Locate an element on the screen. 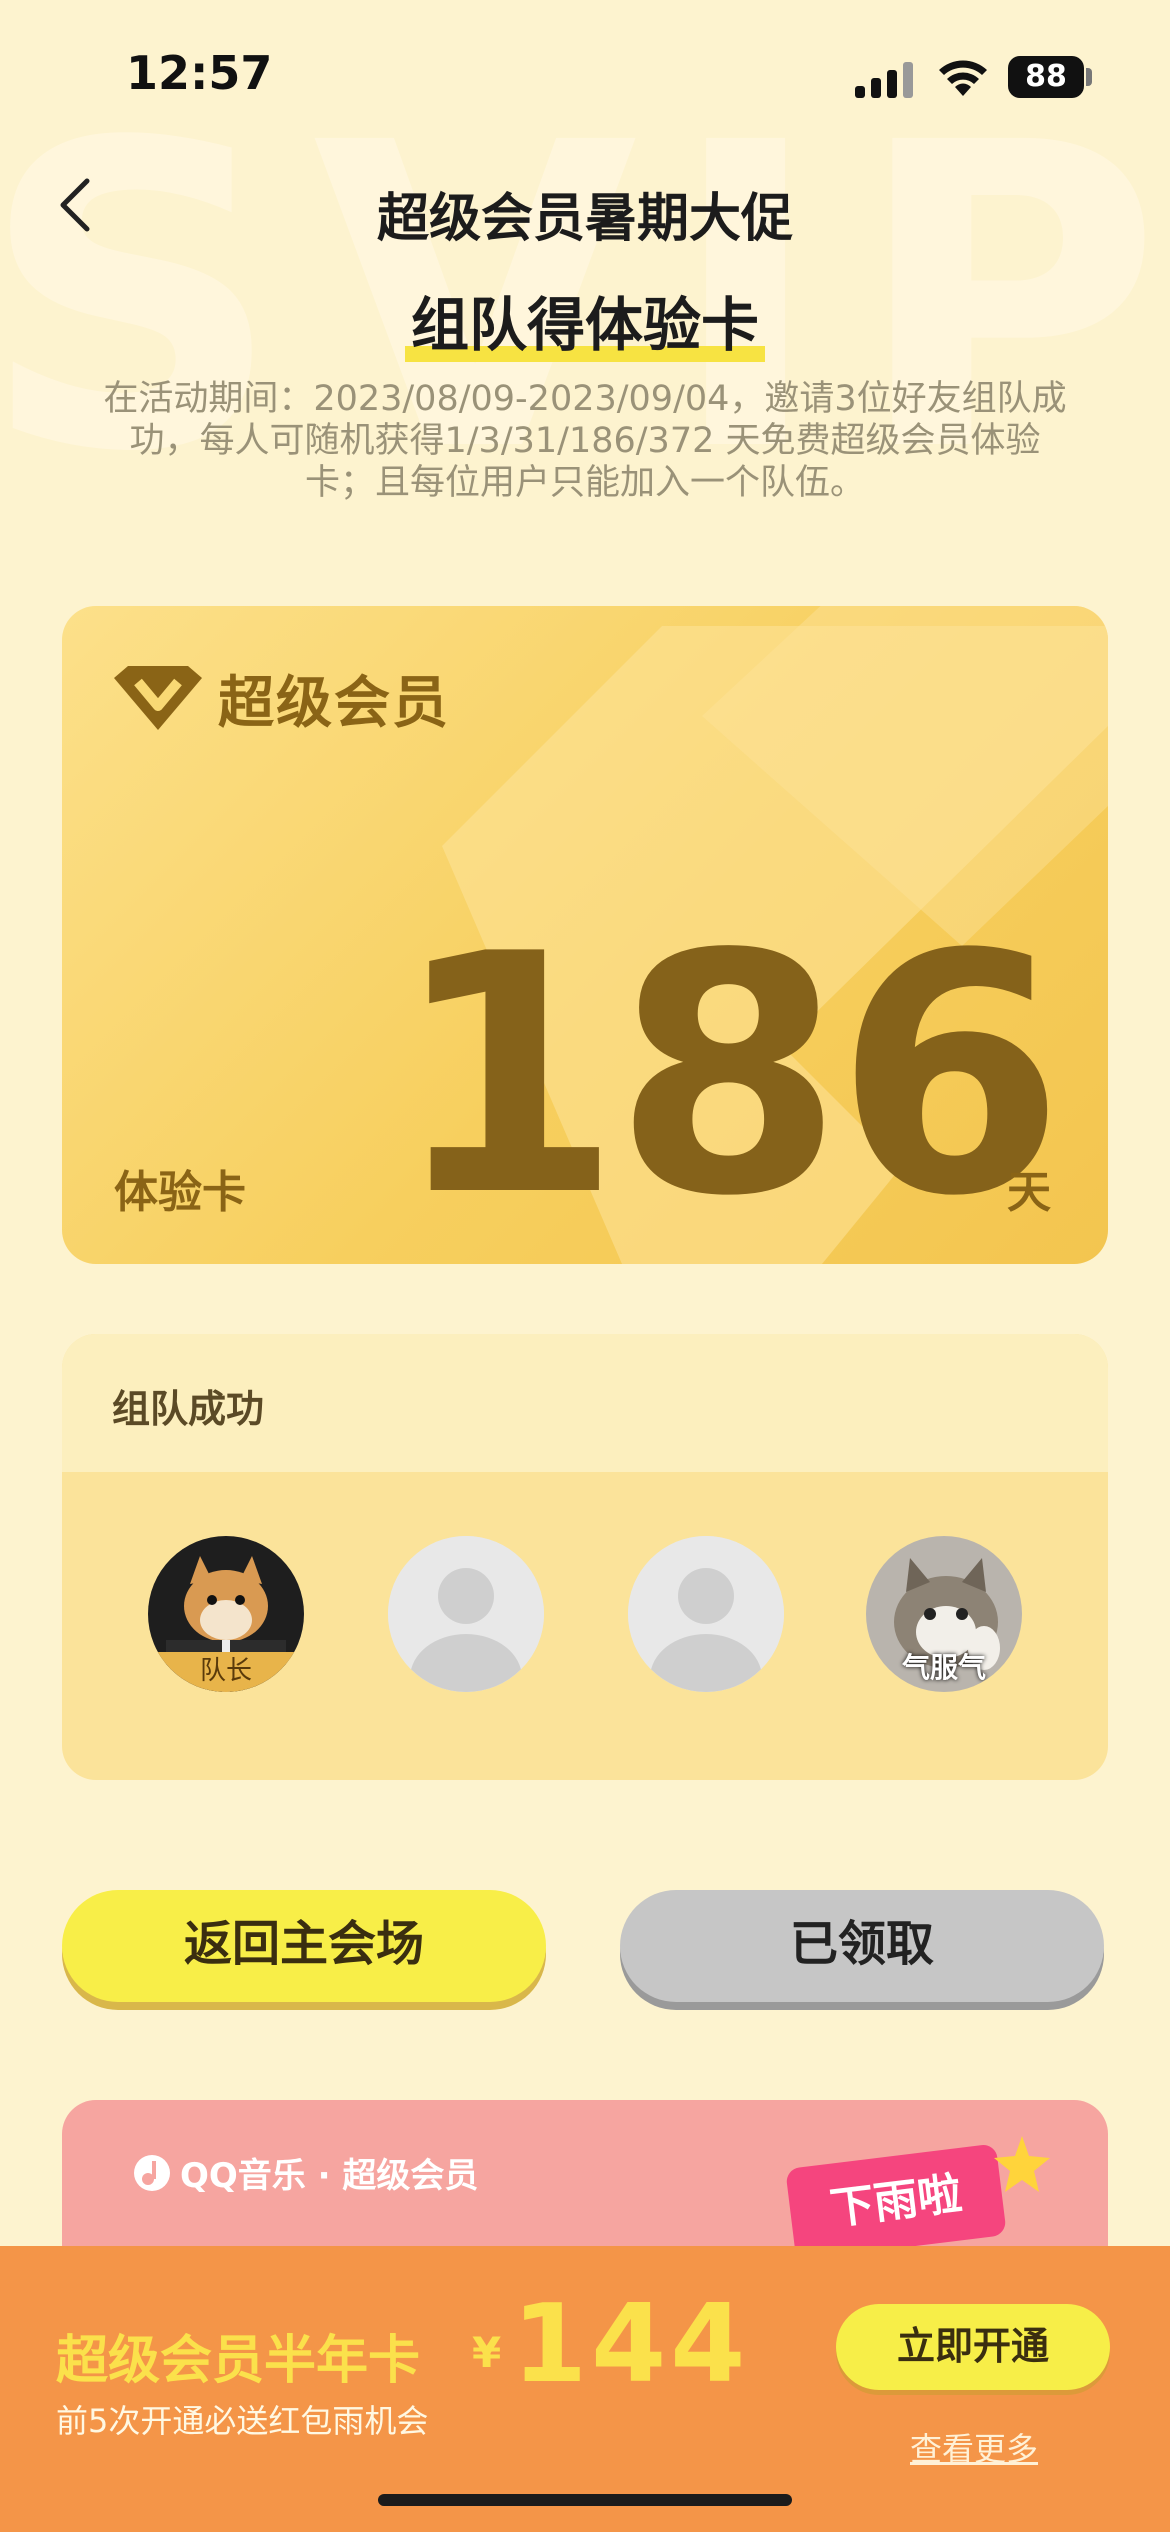 Image resolution: width=1170 pixels, height=2532 pixels. battery-indicator: 88 is located at coordinates (1046, 77).